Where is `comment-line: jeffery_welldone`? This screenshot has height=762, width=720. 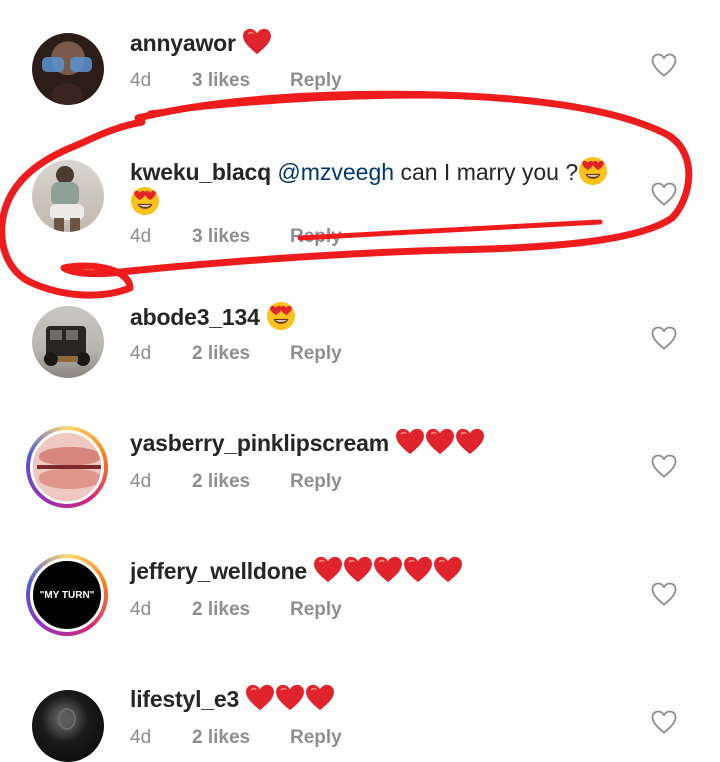
comment-line: jeffery_welldone is located at coordinates (296, 571).